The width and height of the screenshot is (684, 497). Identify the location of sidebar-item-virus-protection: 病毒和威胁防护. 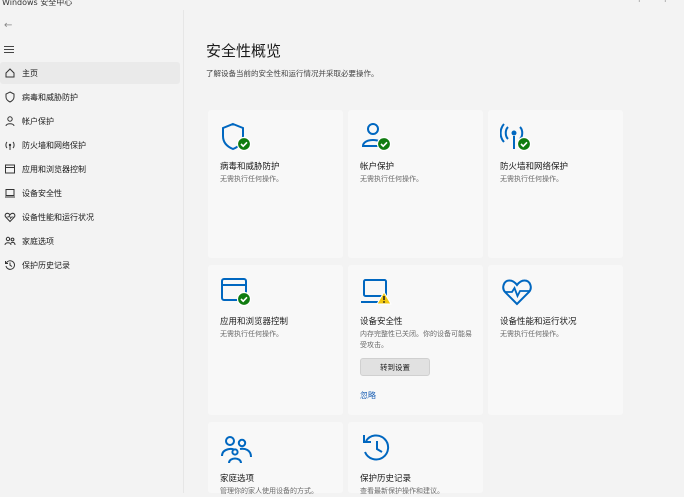
(90, 97).